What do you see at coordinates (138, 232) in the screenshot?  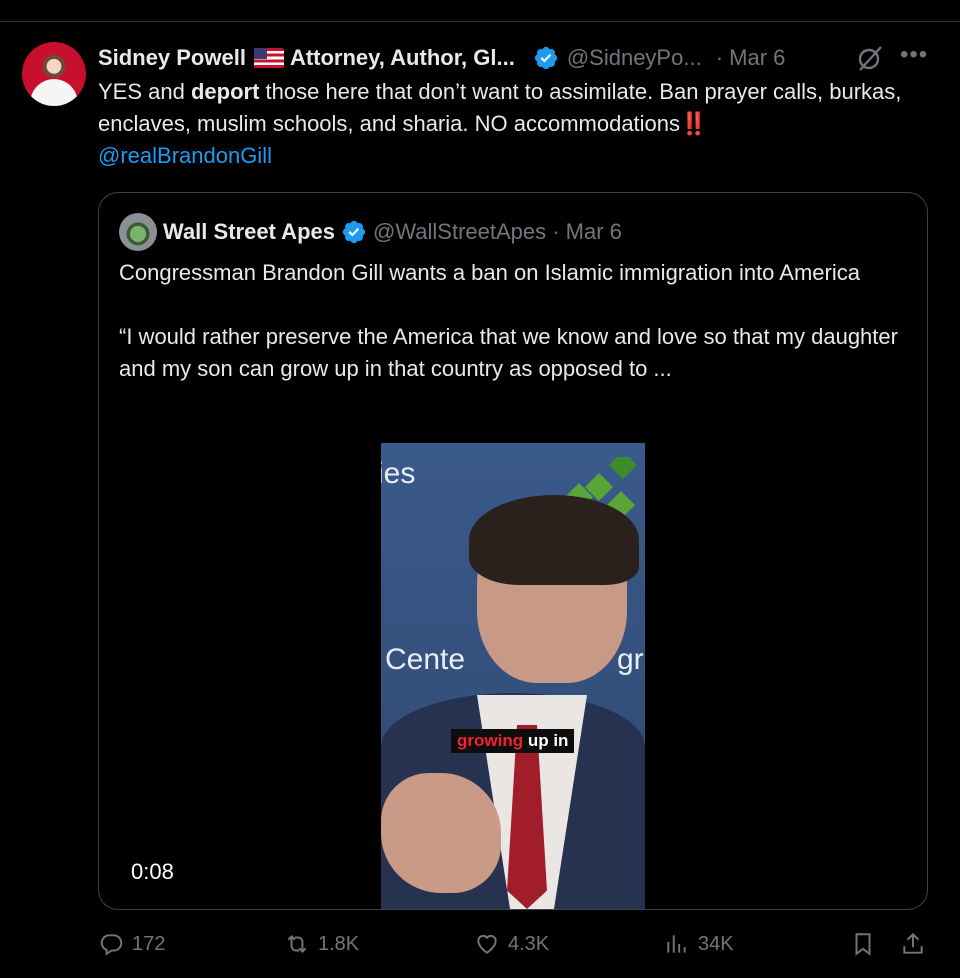 I see `quote-avatar` at bounding box center [138, 232].